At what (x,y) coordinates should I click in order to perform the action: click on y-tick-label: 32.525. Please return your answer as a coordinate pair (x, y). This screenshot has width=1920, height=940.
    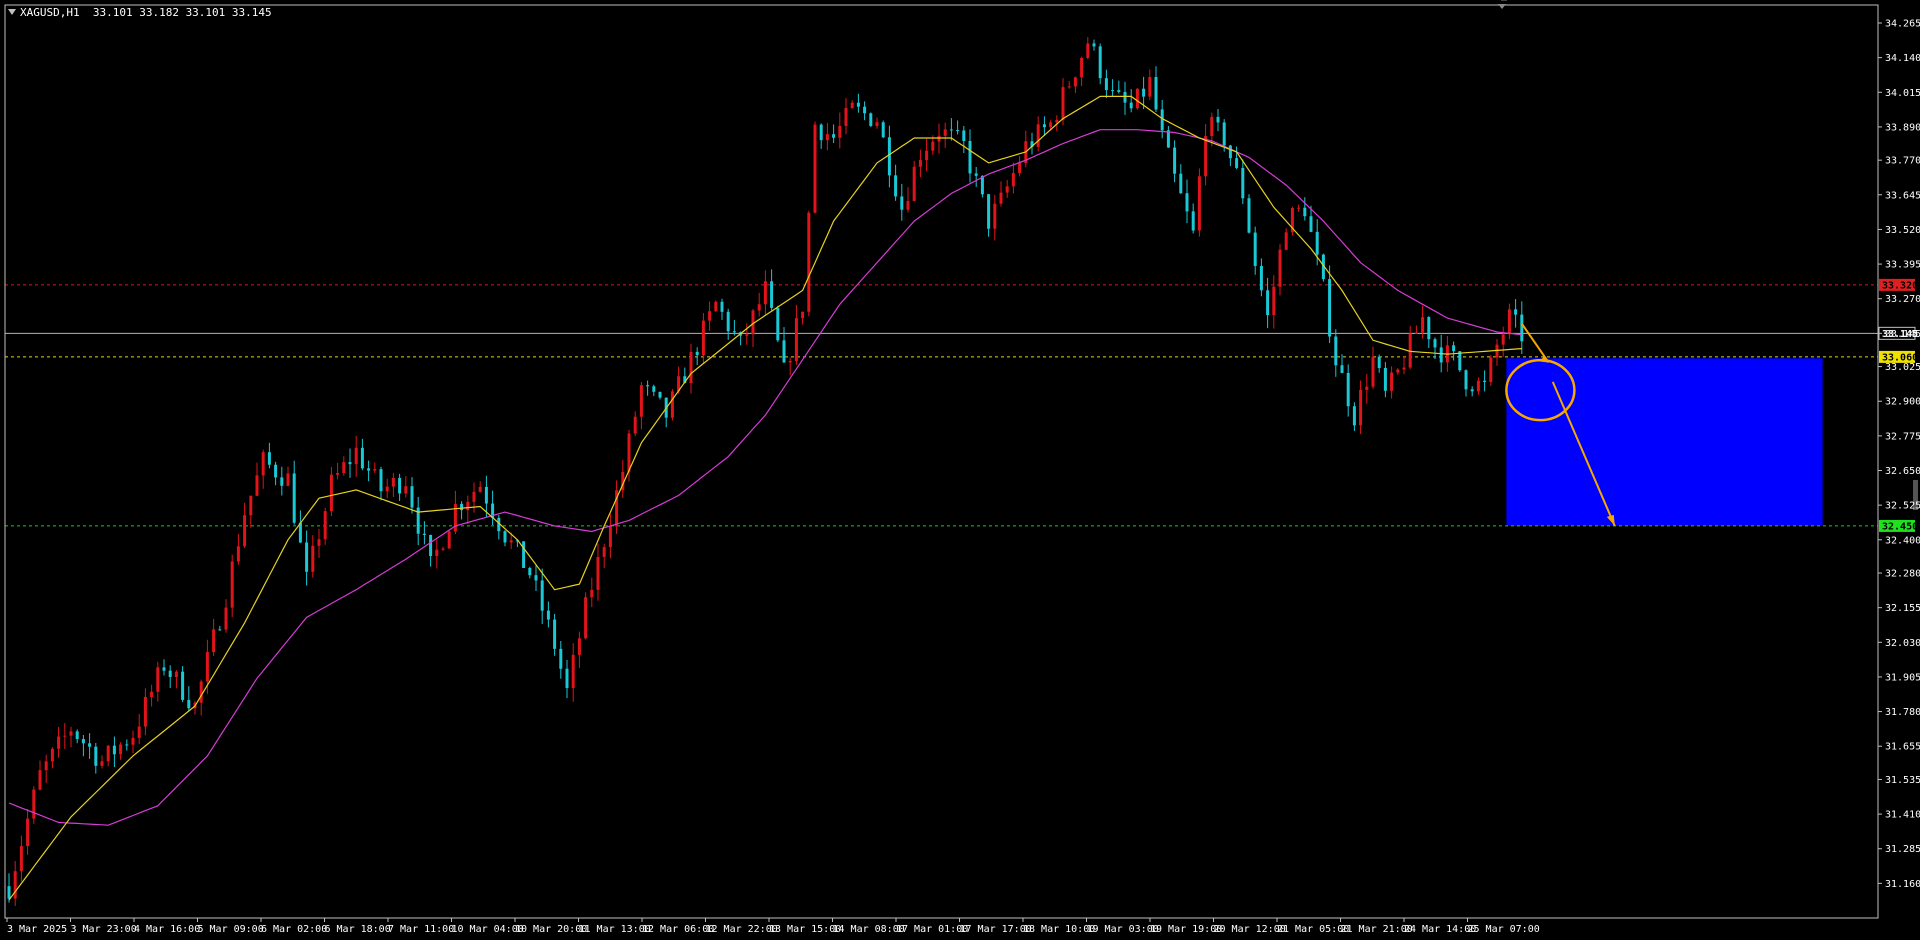
    Looking at the image, I should click on (1902, 506).